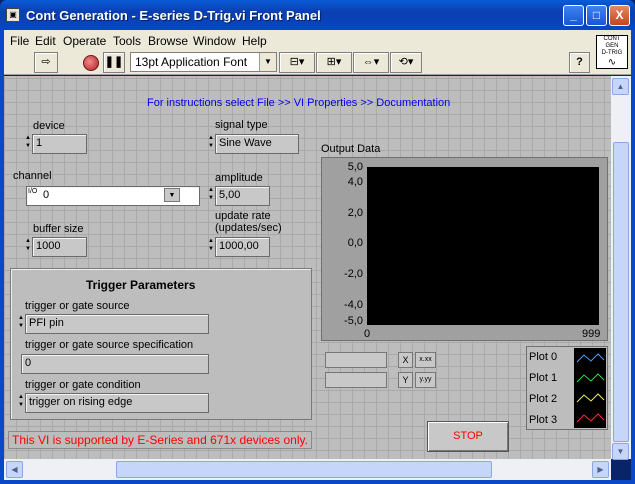 This screenshot has width=635, height=484. I want to click on x-scale-display, so click(356, 360).